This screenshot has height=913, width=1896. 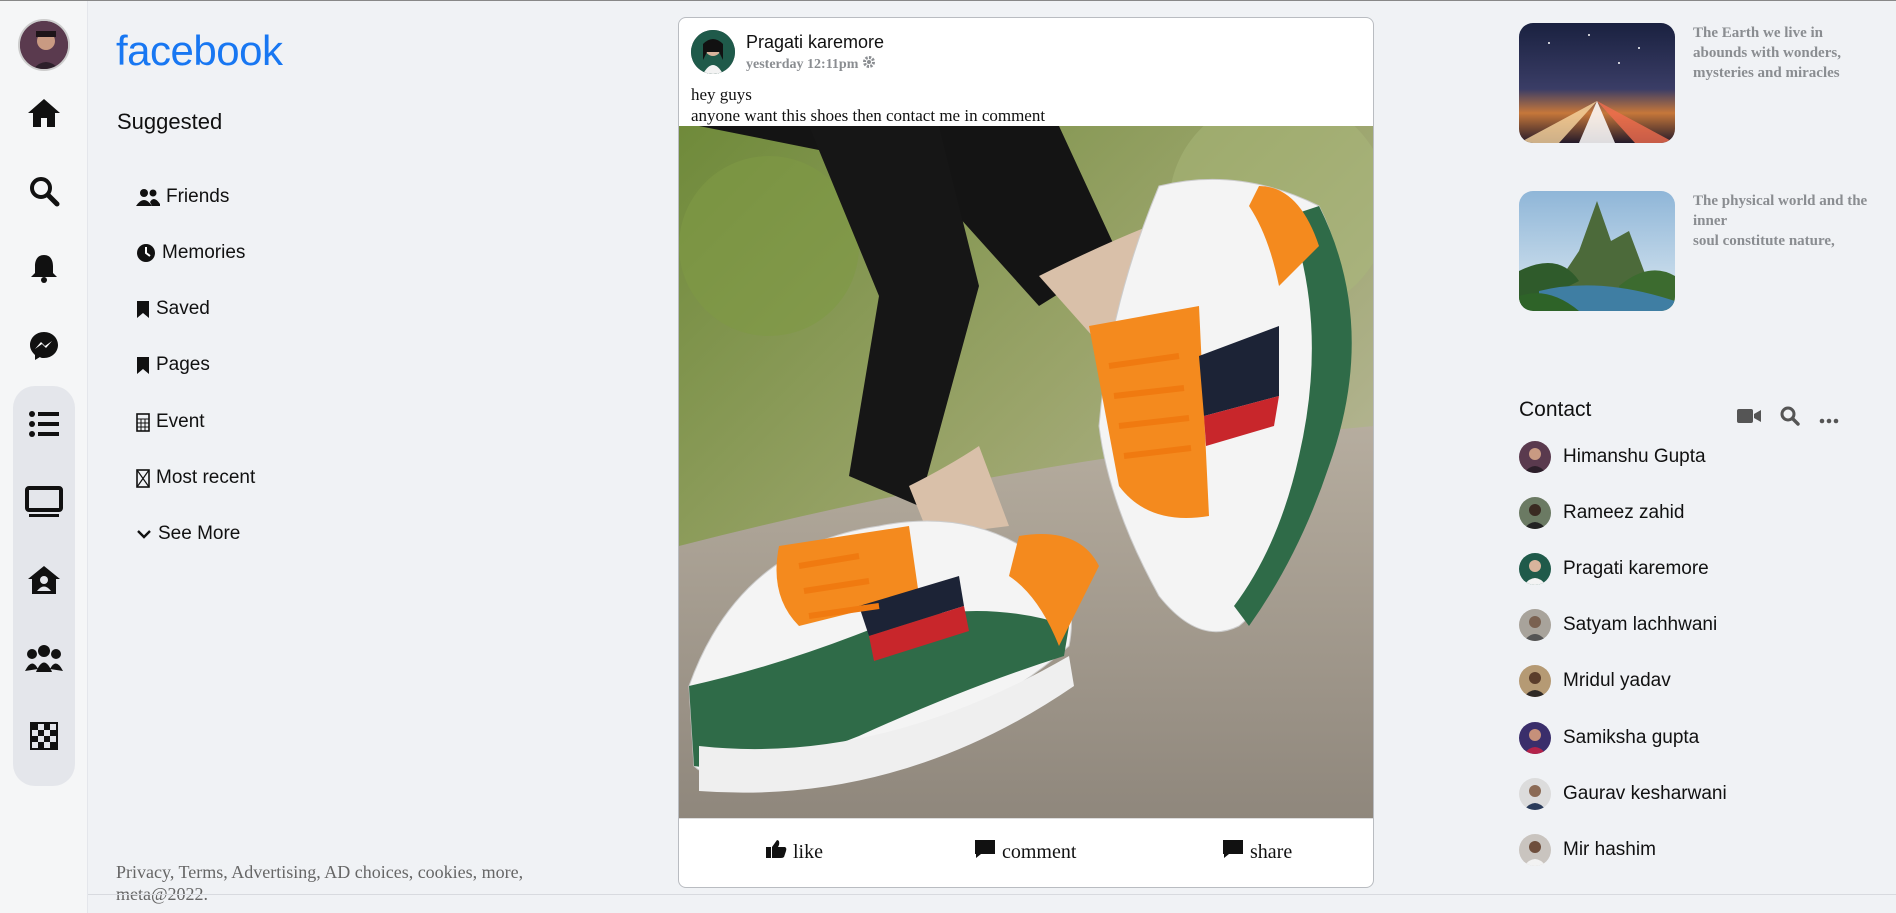 What do you see at coordinates (1645, 793) in the screenshot?
I see `contact-name: Gaurav kesharwani` at bounding box center [1645, 793].